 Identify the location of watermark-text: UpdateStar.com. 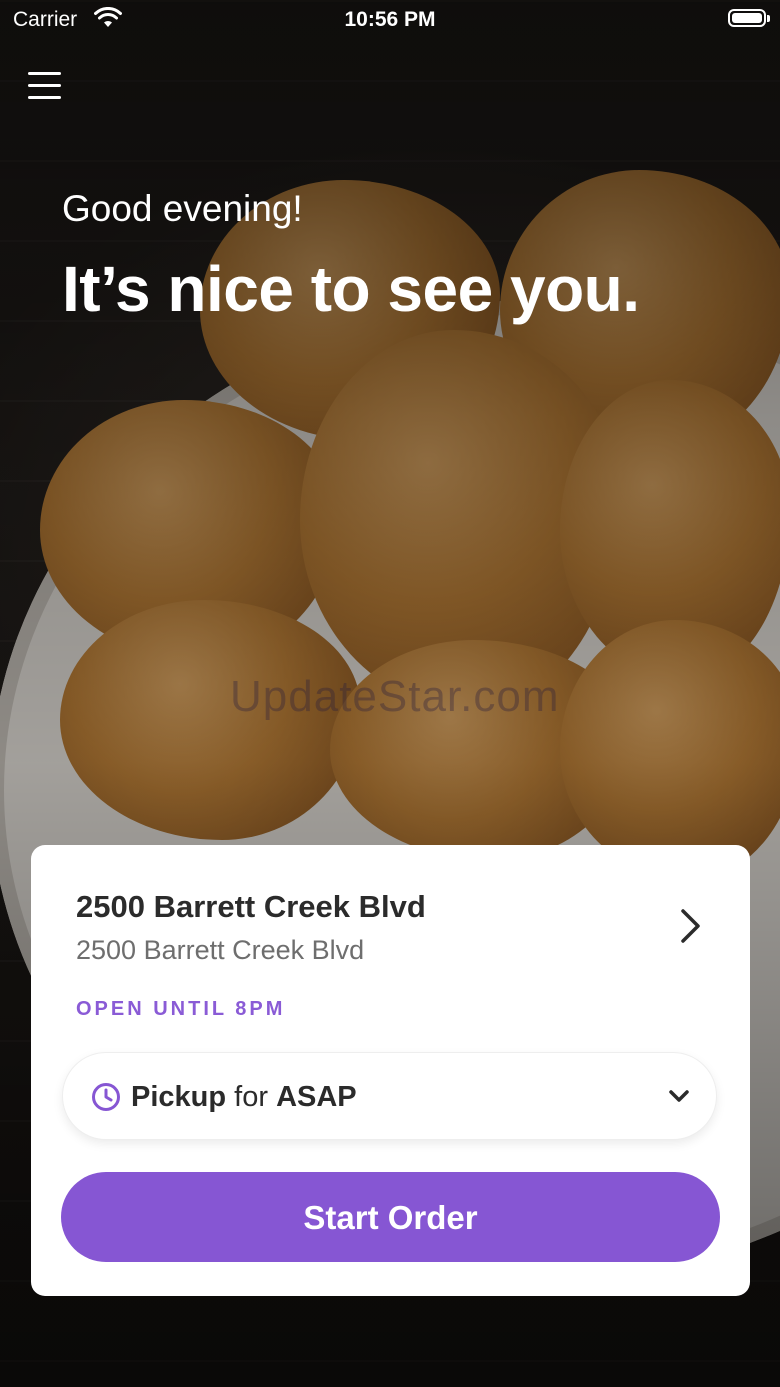
(395, 696).